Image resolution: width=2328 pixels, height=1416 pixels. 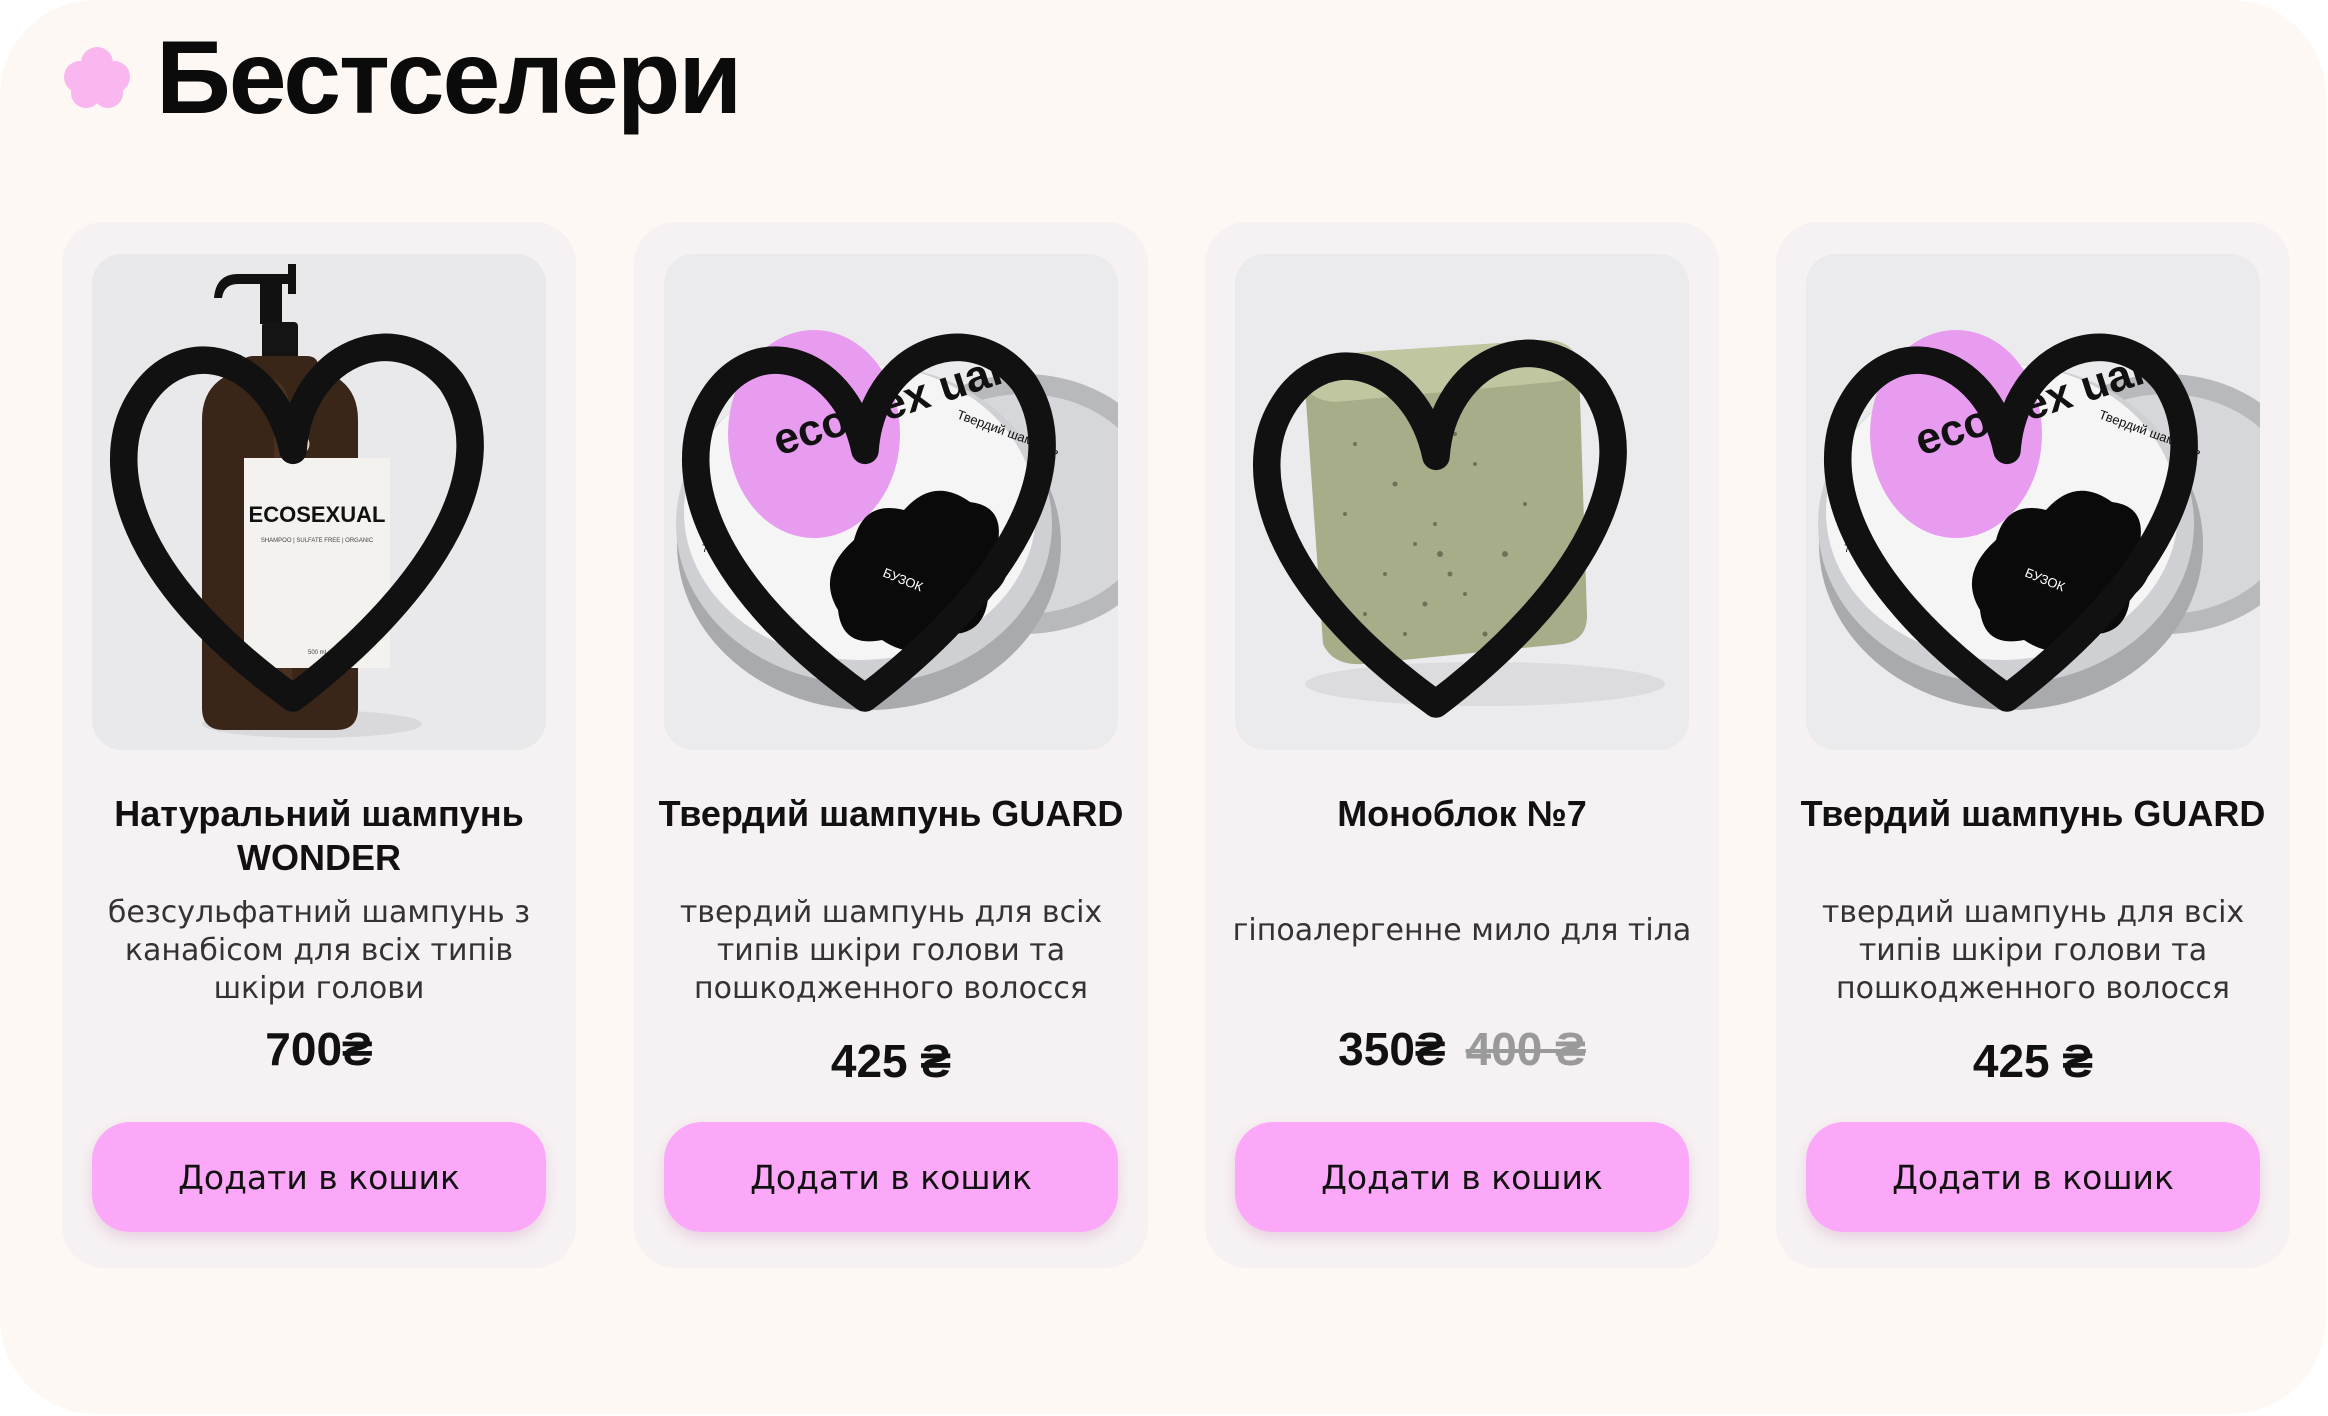 I want to click on product-price: 700₴, so click(x=319, y=1049).